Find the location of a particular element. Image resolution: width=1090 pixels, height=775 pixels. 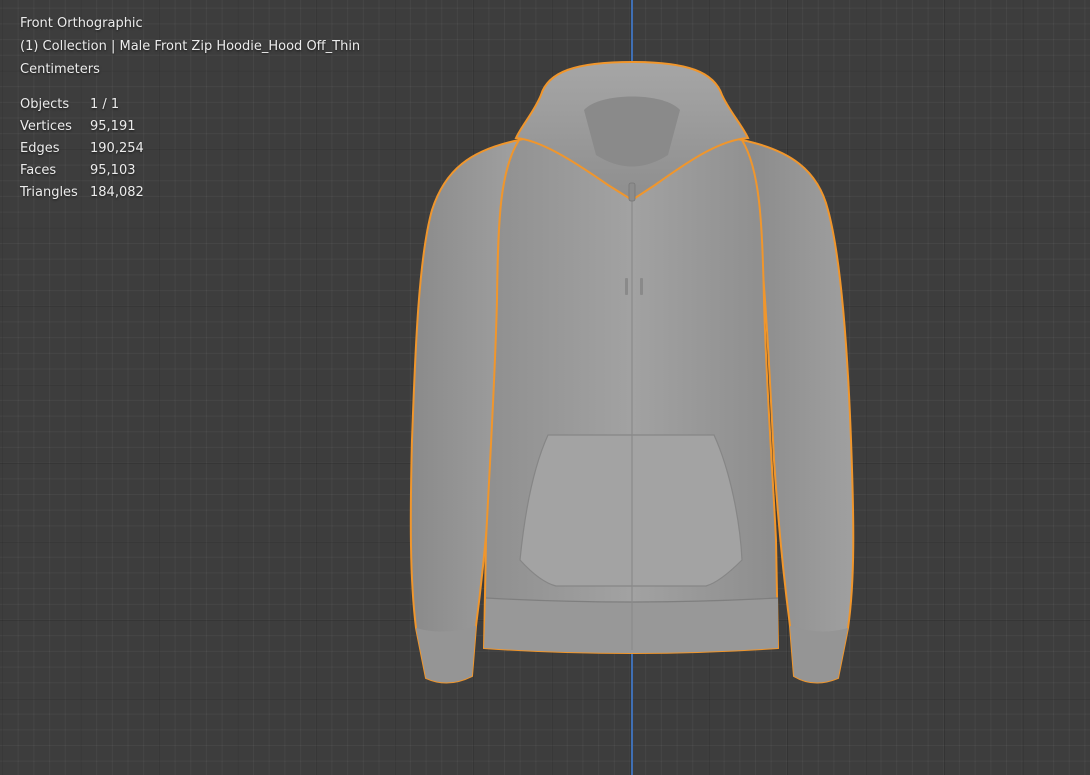

stat-label: Edges is located at coordinates (40, 148).